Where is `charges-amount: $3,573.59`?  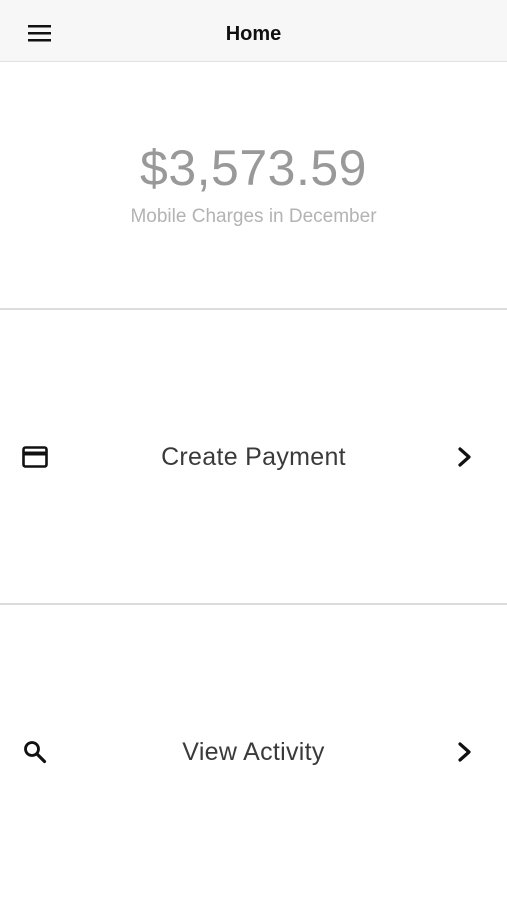
charges-amount: $3,573.59 is located at coordinates (253, 168).